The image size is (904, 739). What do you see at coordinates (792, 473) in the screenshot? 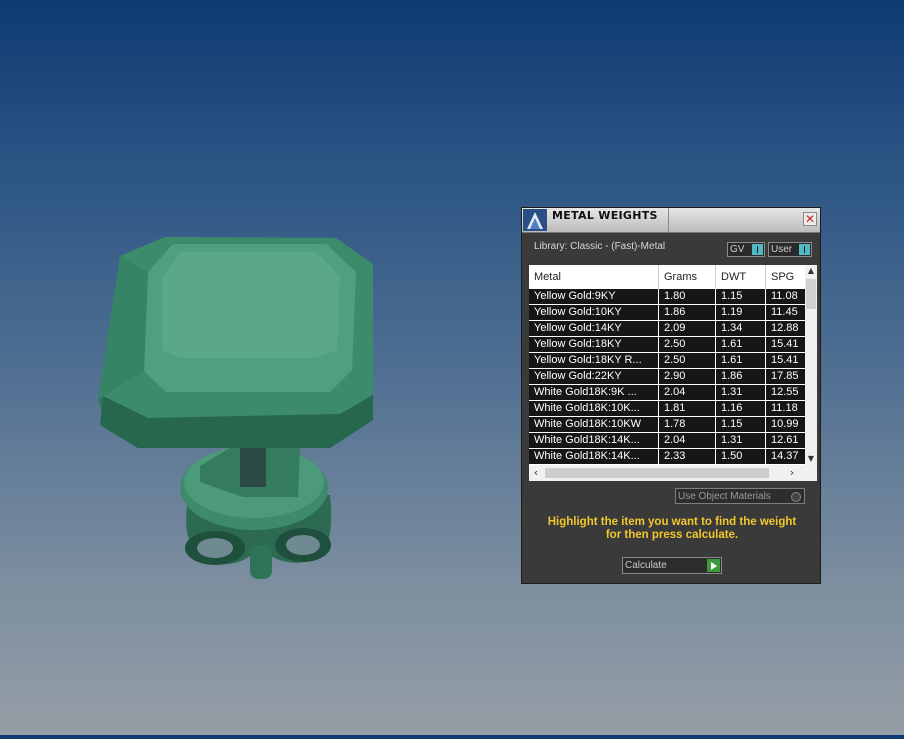
I see `scroll-right-icon: ›` at bounding box center [792, 473].